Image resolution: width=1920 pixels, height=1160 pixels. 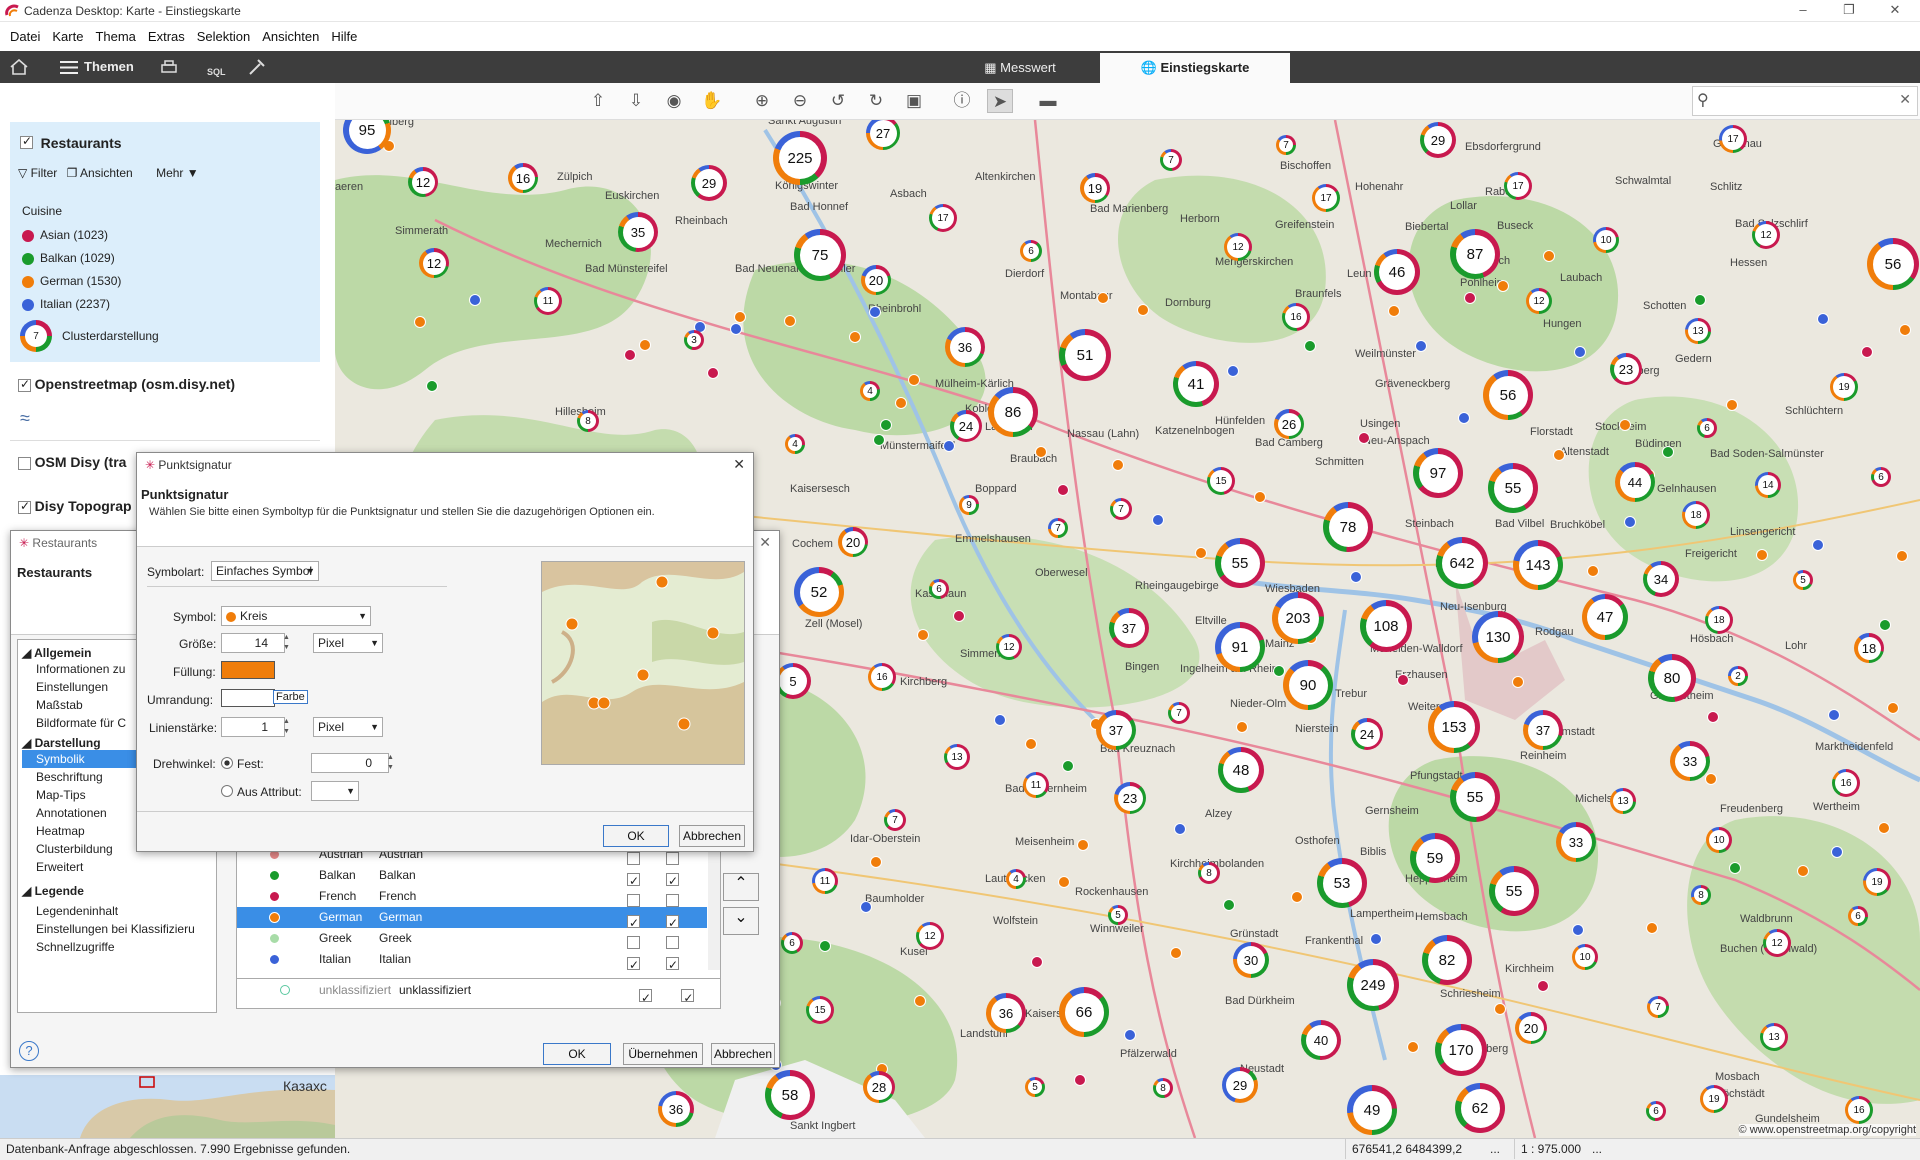 I want to click on cluster-marker: 97, so click(x=1438, y=473).